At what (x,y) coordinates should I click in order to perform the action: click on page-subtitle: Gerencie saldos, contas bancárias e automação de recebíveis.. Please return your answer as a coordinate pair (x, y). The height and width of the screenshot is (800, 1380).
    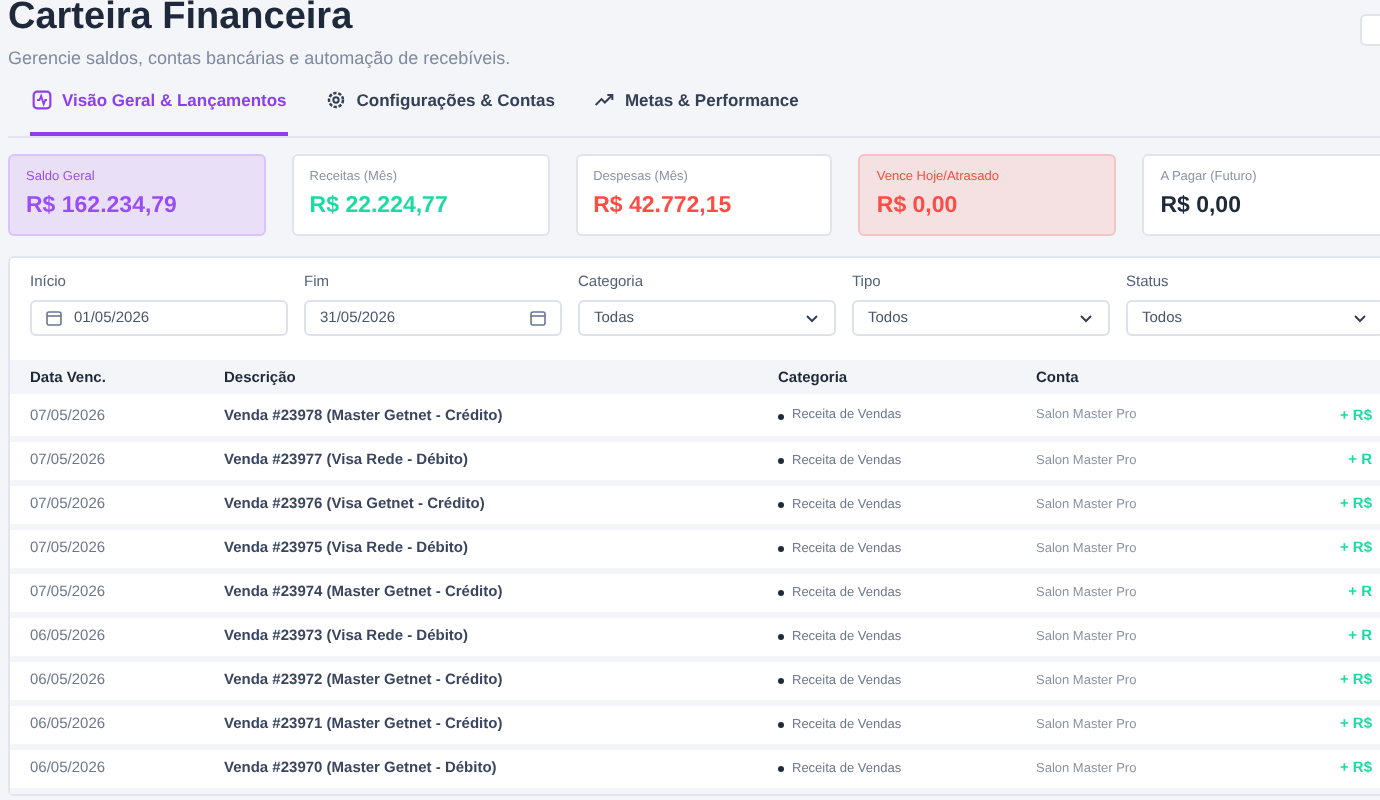
    Looking at the image, I should click on (260, 59).